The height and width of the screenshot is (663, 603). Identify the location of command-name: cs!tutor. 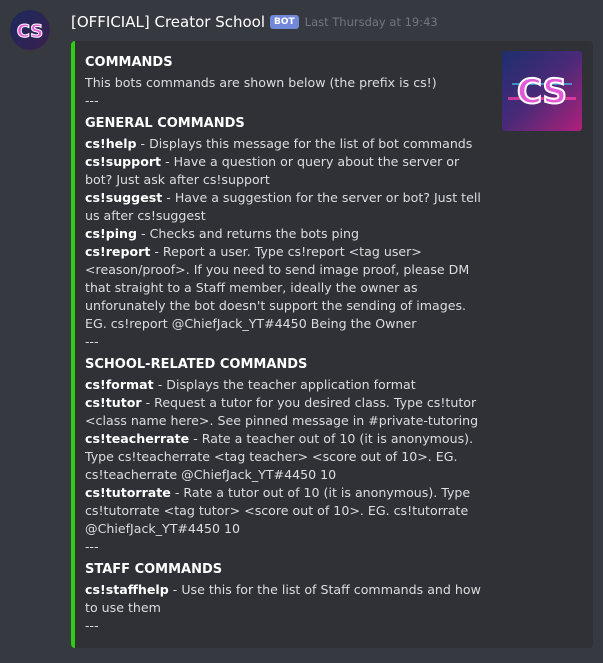
(113, 402).